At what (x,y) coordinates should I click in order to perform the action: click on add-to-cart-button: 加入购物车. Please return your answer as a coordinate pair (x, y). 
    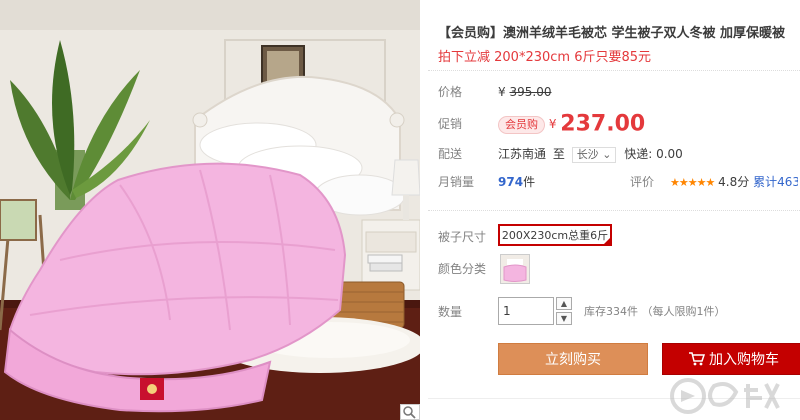
    Looking at the image, I should click on (731, 359).